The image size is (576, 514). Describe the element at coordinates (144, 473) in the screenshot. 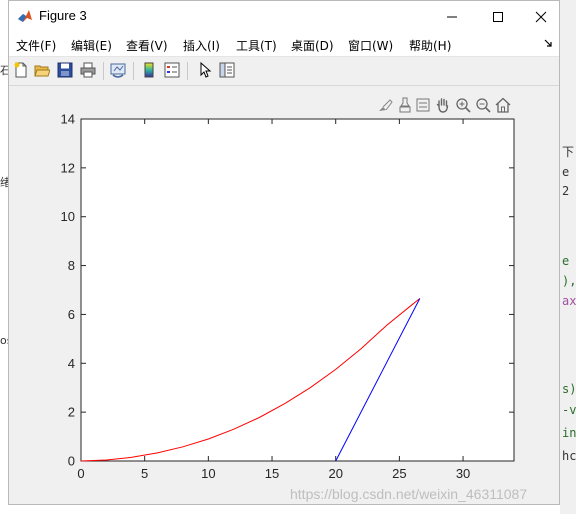

I see `x-tick-label: 5` at that location.